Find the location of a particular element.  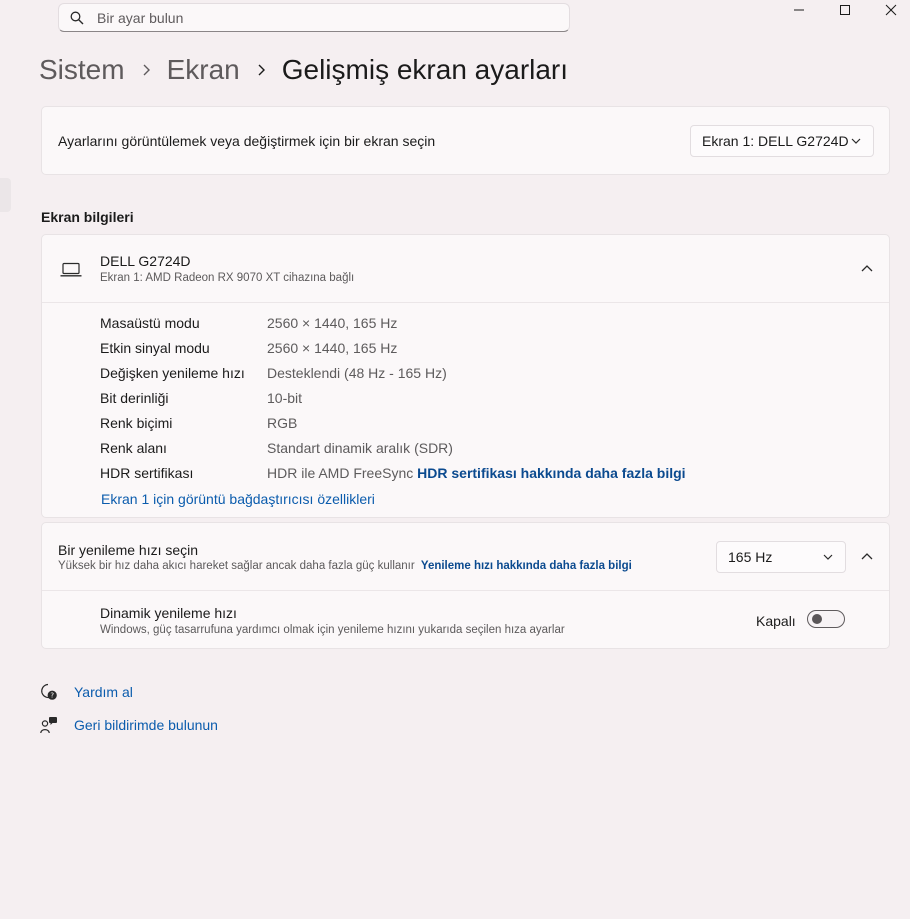

feedback-link: Geri bildirimde bulunun is located at coordinates (146, 725).